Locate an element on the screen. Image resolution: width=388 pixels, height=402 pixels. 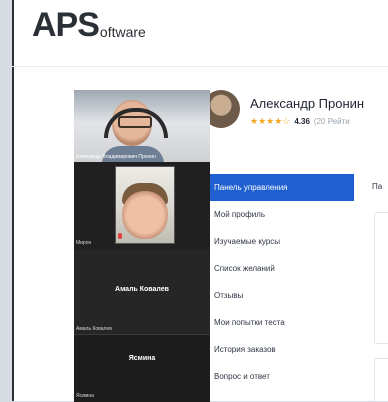
muted-mic-icon is located at coordinates (120, 236).